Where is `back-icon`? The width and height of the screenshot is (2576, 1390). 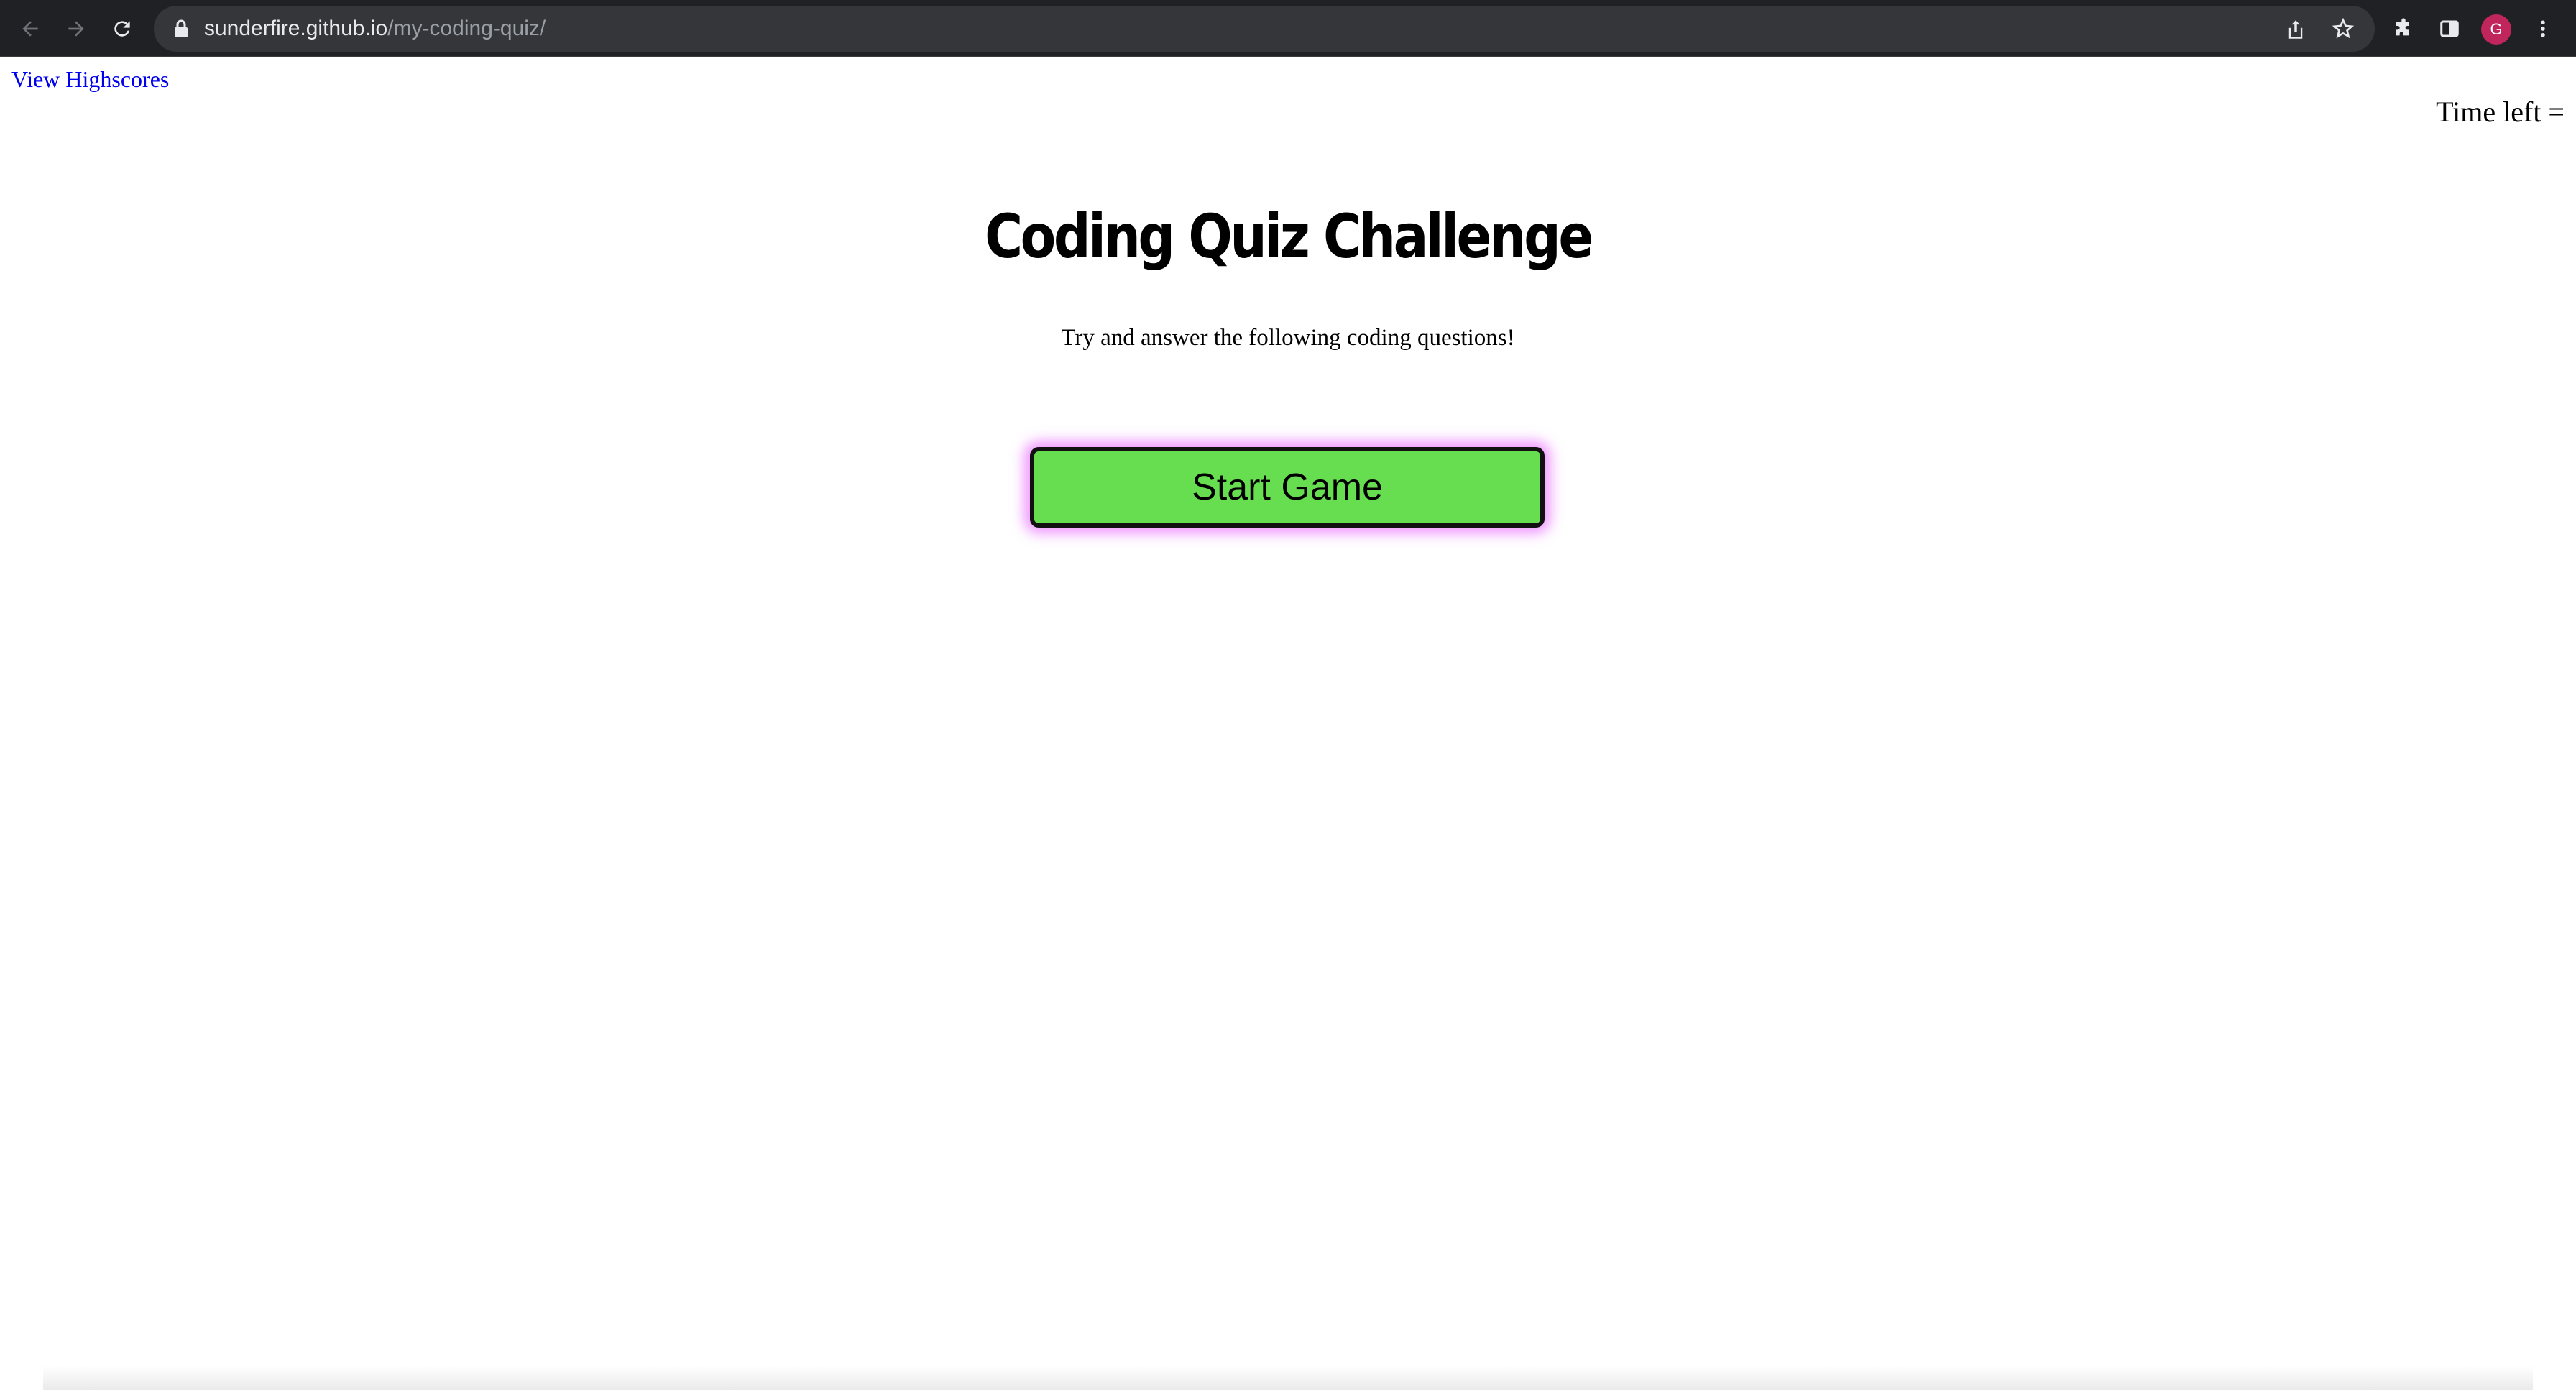
back-icon is located at coordinates (30, 29).